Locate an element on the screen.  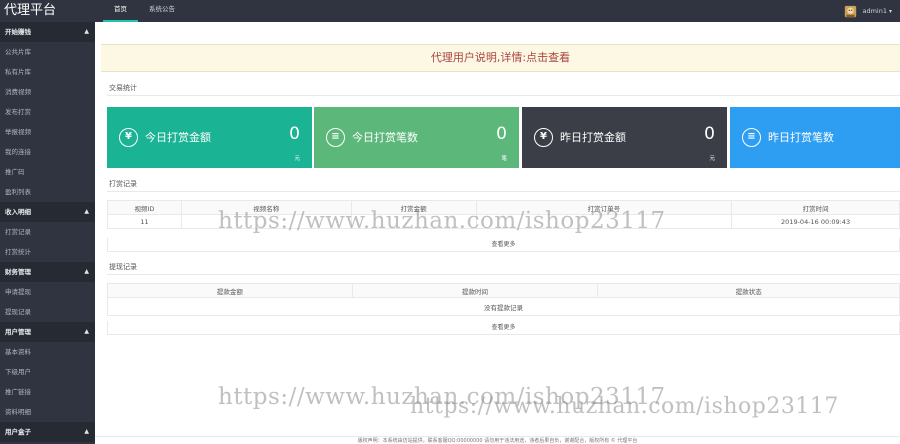
table-row: 11 2019-04-16 00:09:43 is located at coordinates (503, 221).